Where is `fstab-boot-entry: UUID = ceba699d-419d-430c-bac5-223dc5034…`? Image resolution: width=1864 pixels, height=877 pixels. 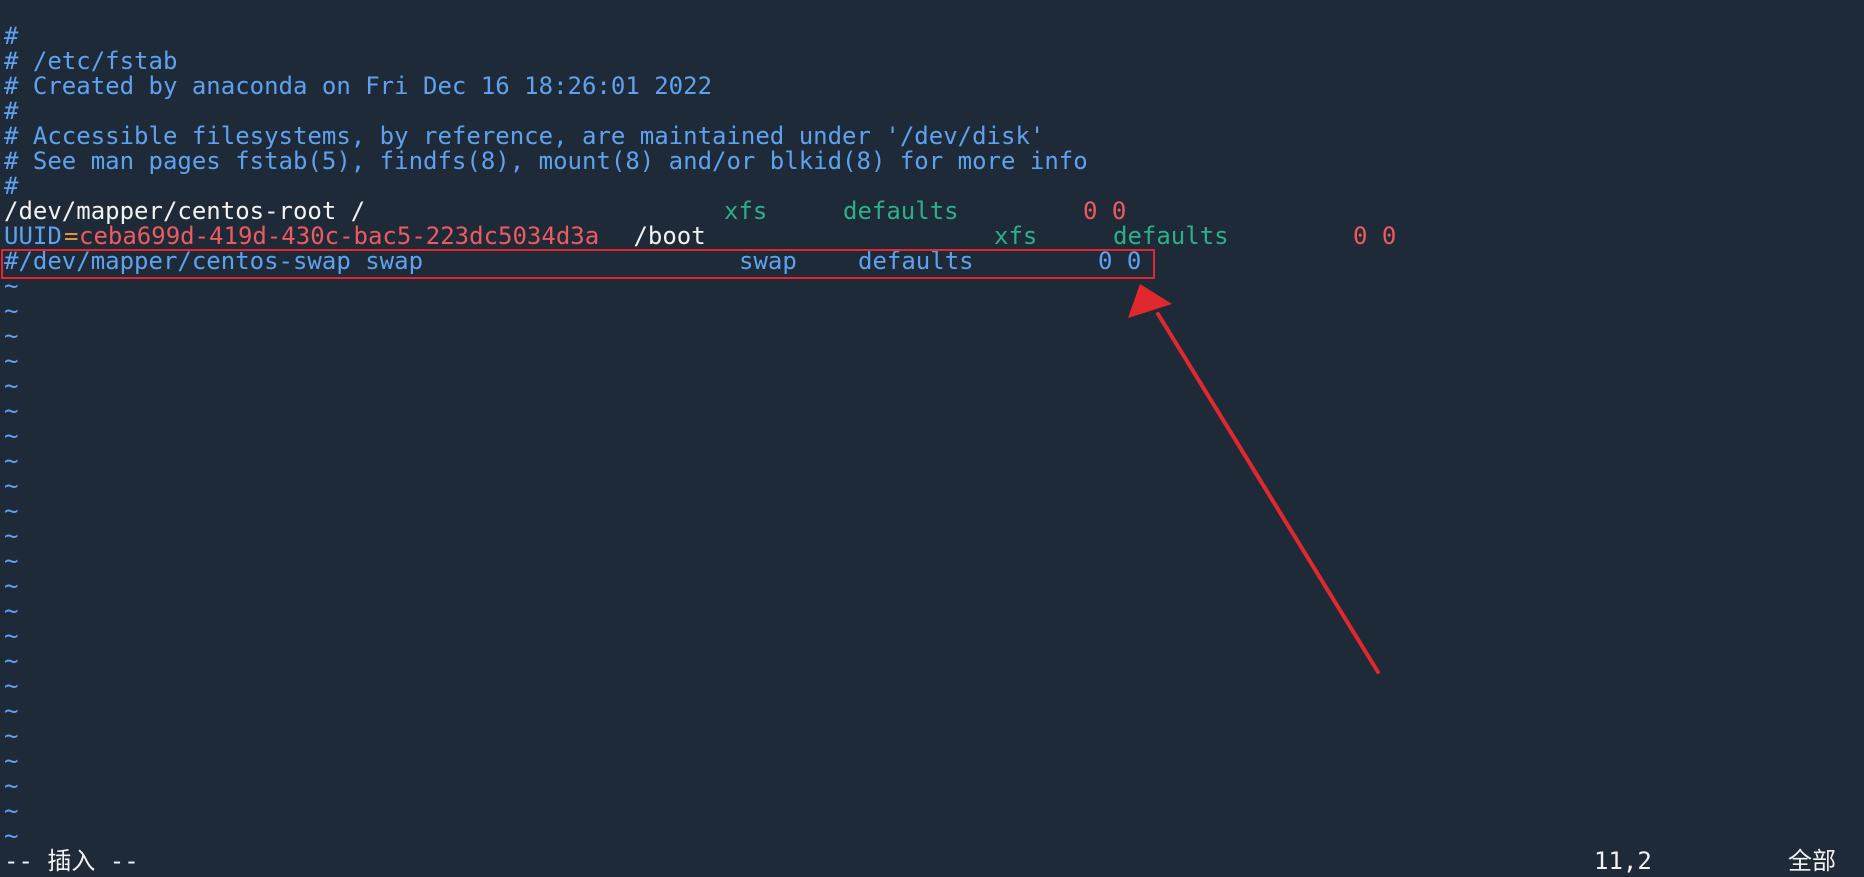
fstab-boot-entry: UUID = ceba699d-419d-430c-bac5-223dc5034… is located at coordinates (729, 236).